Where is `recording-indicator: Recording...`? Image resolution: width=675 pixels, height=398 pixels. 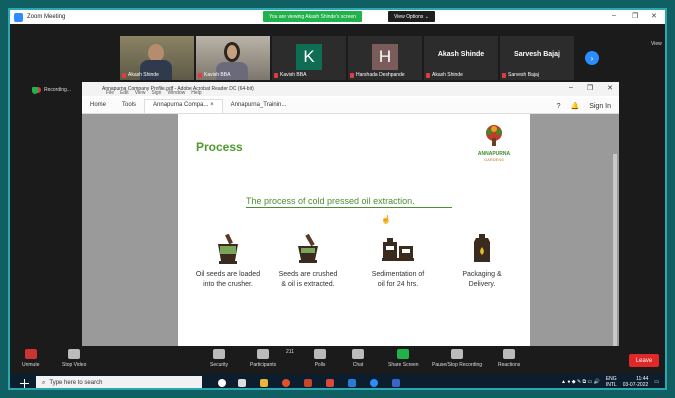 recording-indicator: Recording... is located at coordinates (53, 90).